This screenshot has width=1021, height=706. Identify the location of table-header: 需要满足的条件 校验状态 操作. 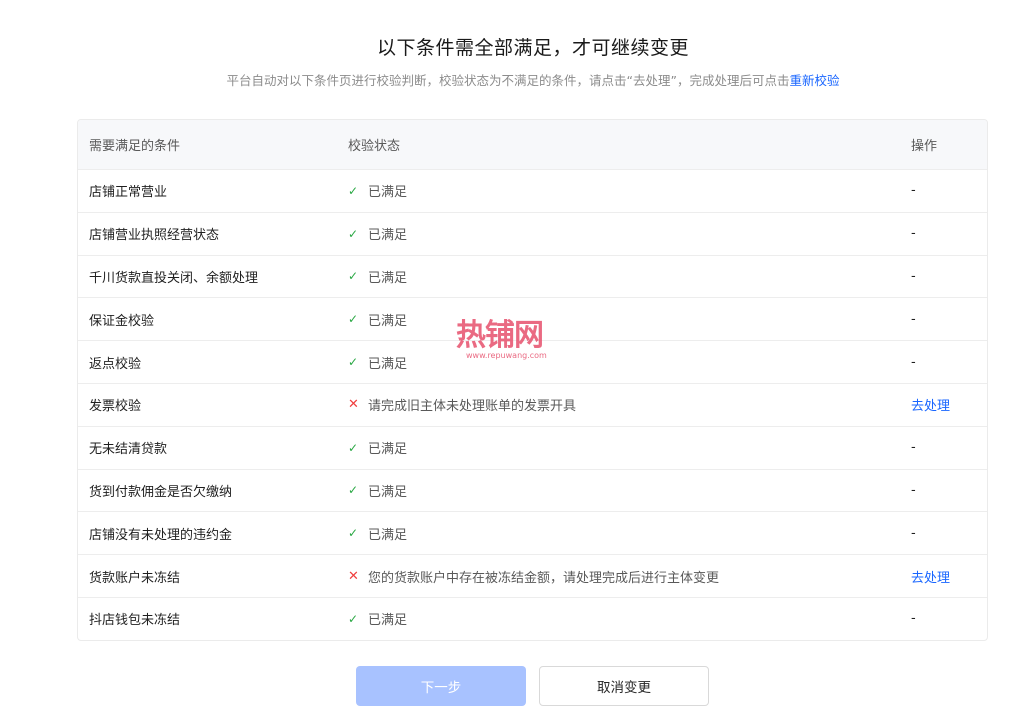
(532, 144).